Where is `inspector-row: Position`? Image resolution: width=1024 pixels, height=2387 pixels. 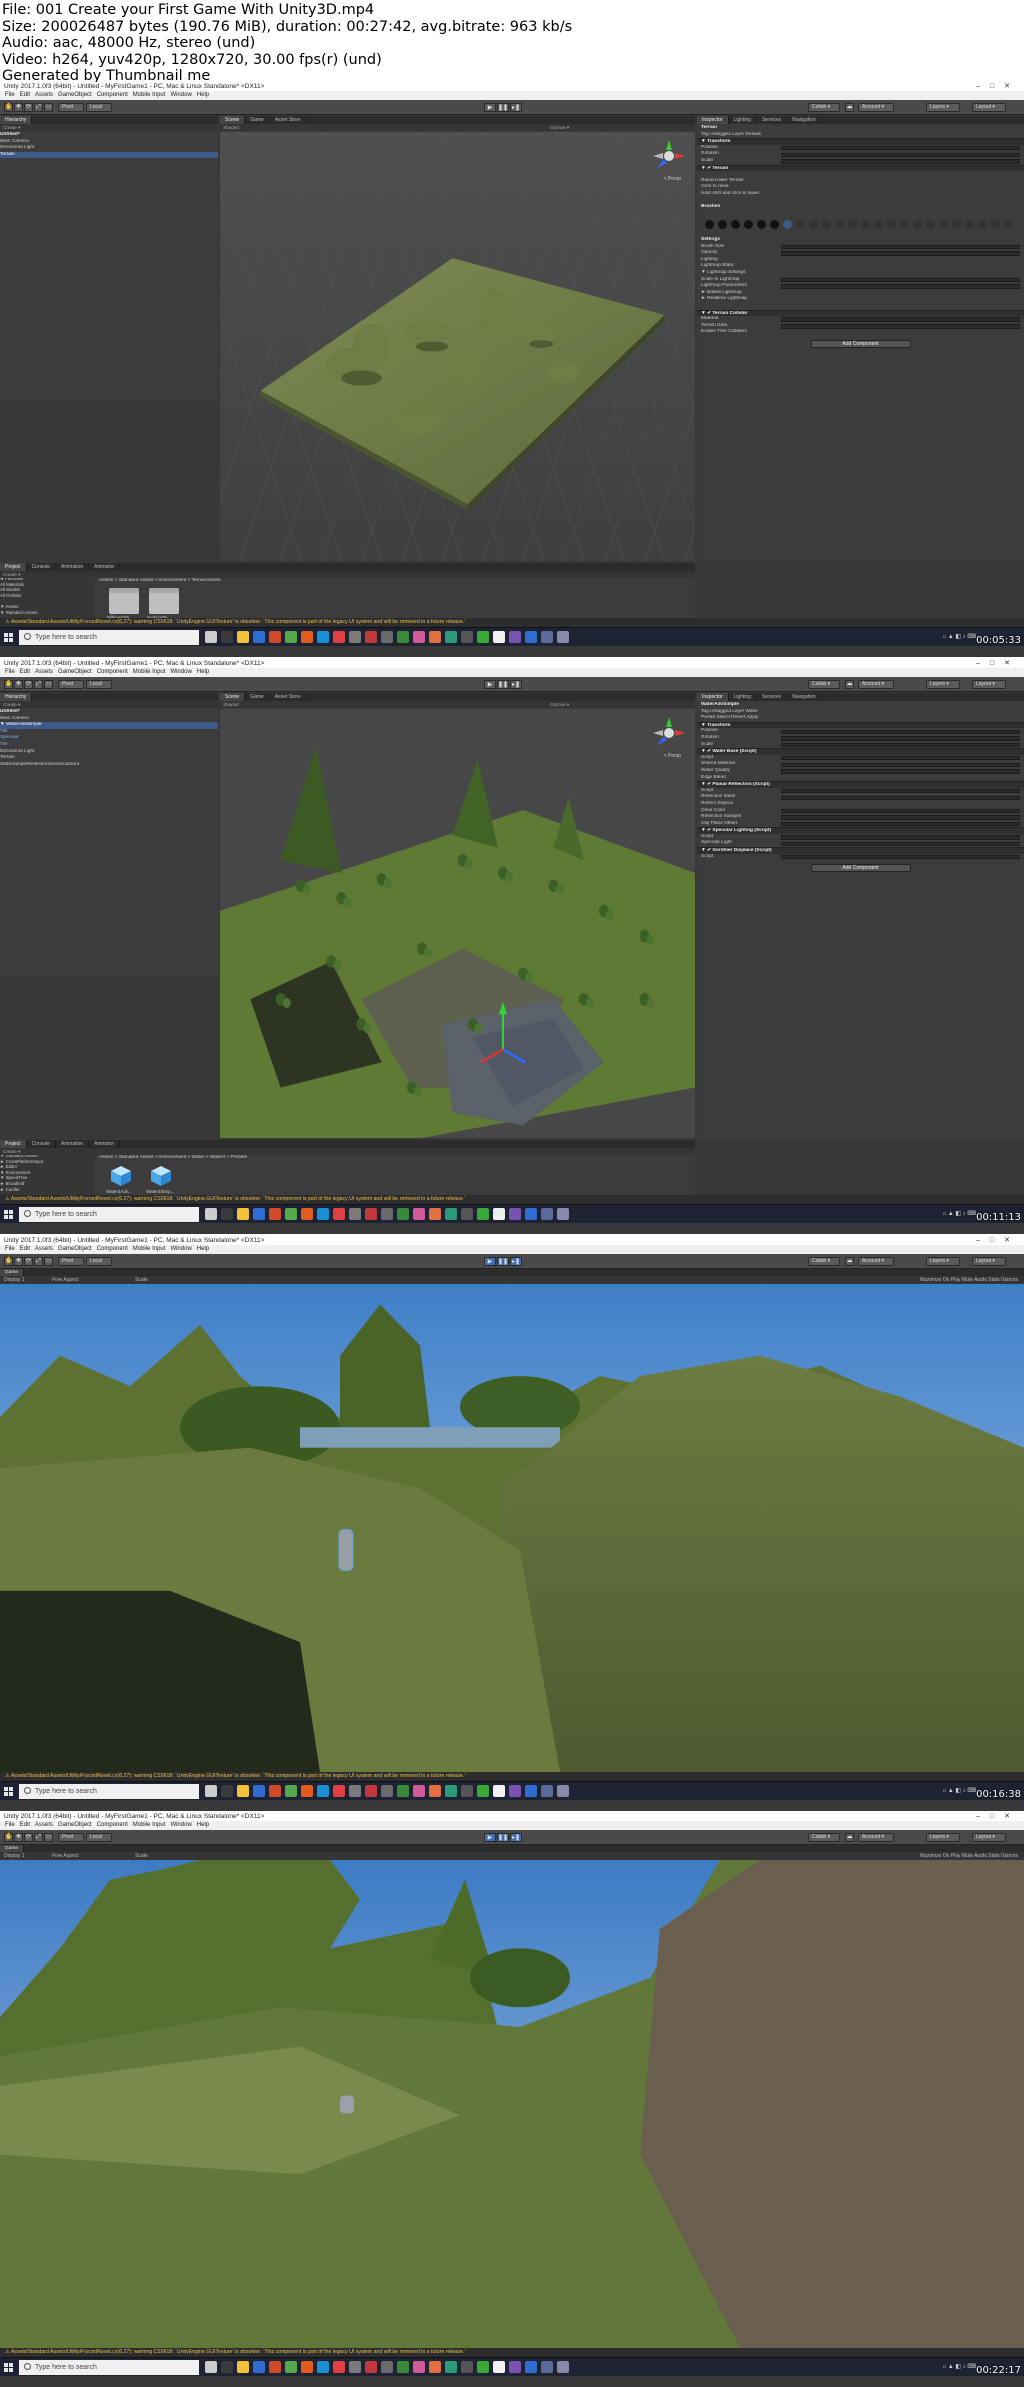
inspector-row: Position is located at coordinates (860, 731).